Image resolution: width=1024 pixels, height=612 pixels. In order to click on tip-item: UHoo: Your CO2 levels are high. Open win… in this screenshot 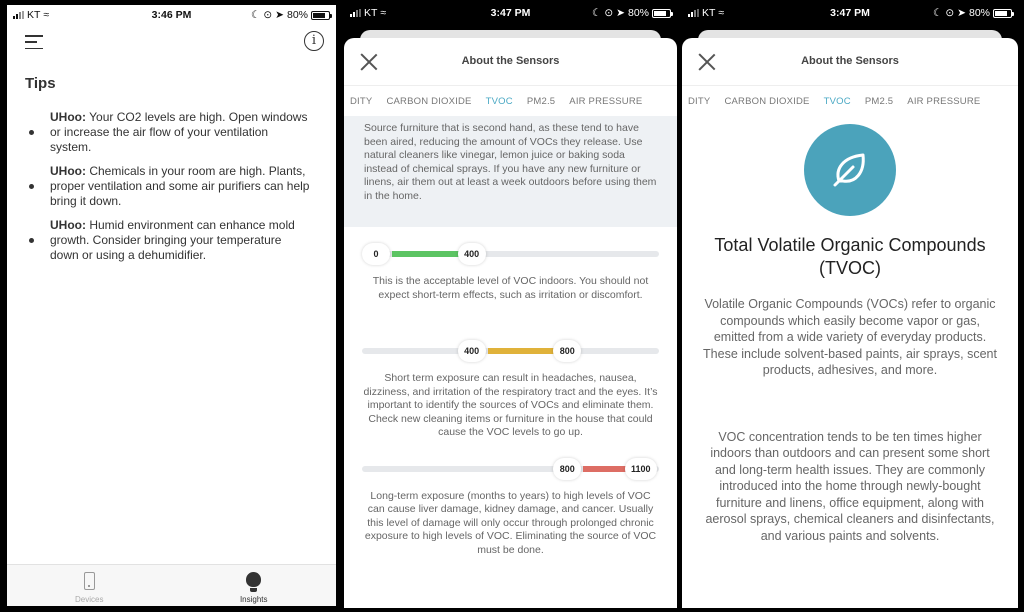, I will do `click(170, 132)`.